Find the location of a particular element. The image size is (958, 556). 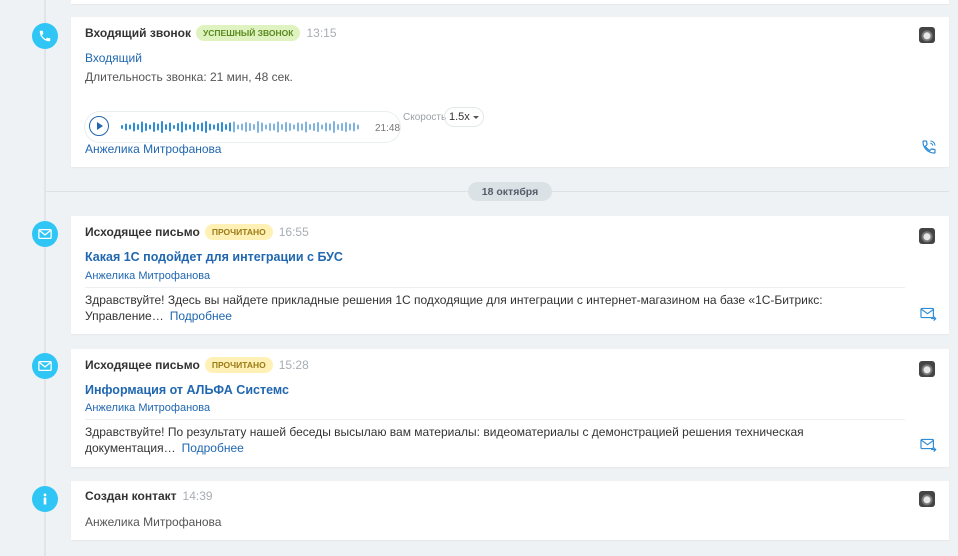

phone-icon is located at coordinates (45, 36).